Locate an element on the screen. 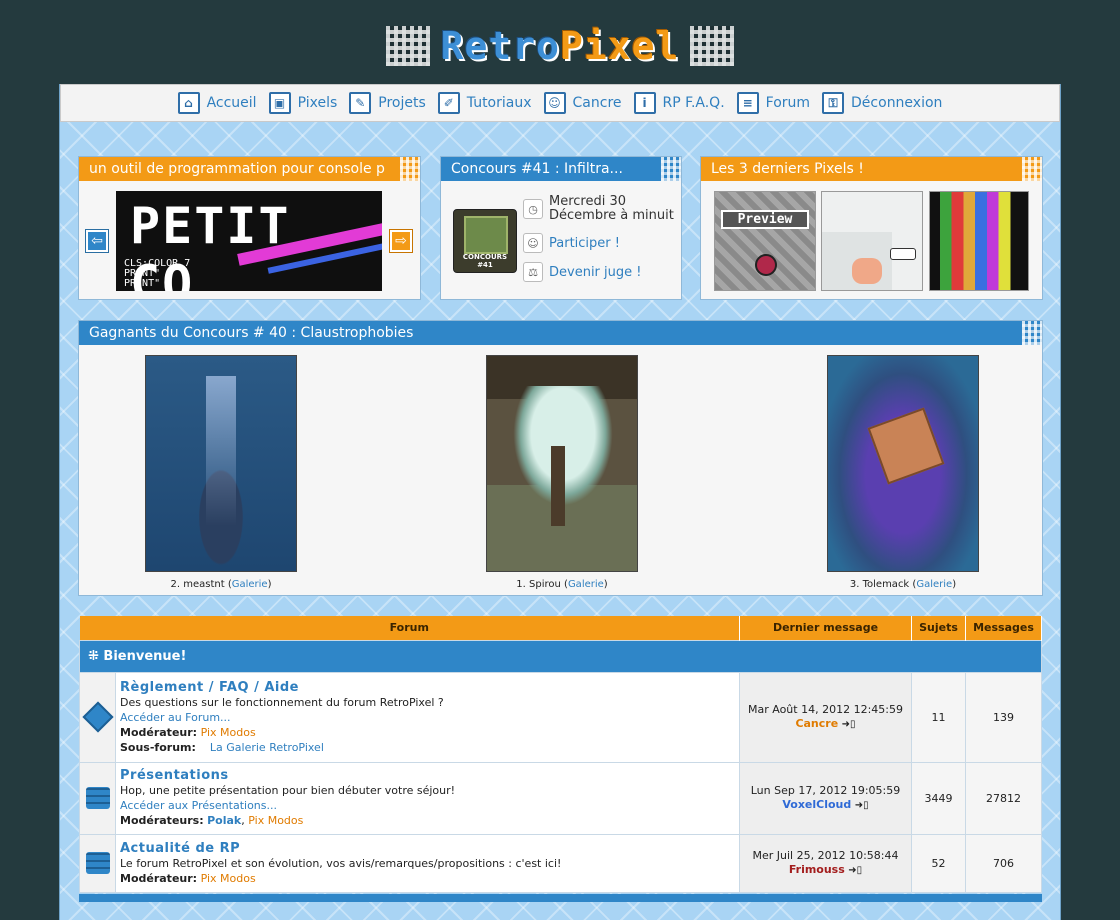 The image size is (1120, 920). site-logo: Retro Pixel is located at coordinates (560, 46).